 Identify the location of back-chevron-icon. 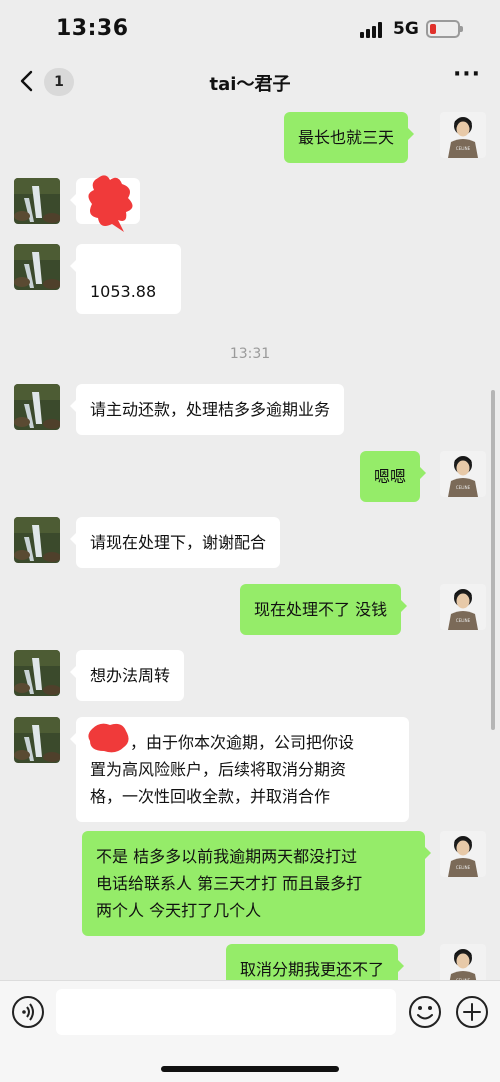
(26, 81).